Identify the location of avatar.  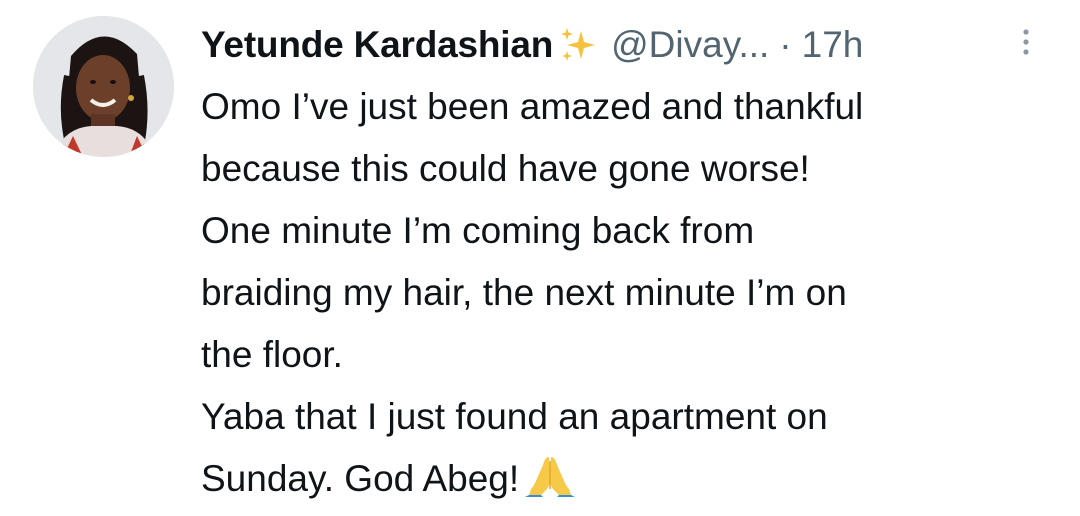
(103, 86).